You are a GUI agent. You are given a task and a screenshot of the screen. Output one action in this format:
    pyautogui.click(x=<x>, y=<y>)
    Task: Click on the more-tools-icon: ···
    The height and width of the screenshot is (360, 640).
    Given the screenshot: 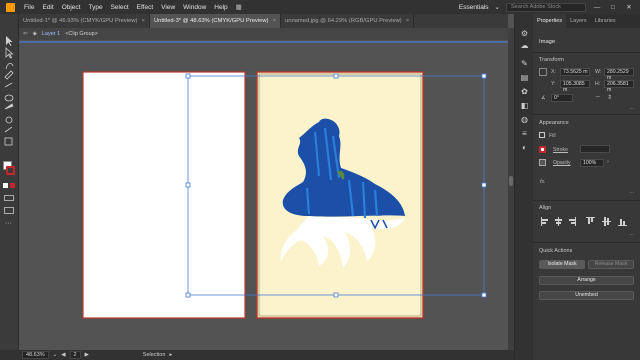 What is the action you would take?
    pyautogui.click(x=8, y=223)
    